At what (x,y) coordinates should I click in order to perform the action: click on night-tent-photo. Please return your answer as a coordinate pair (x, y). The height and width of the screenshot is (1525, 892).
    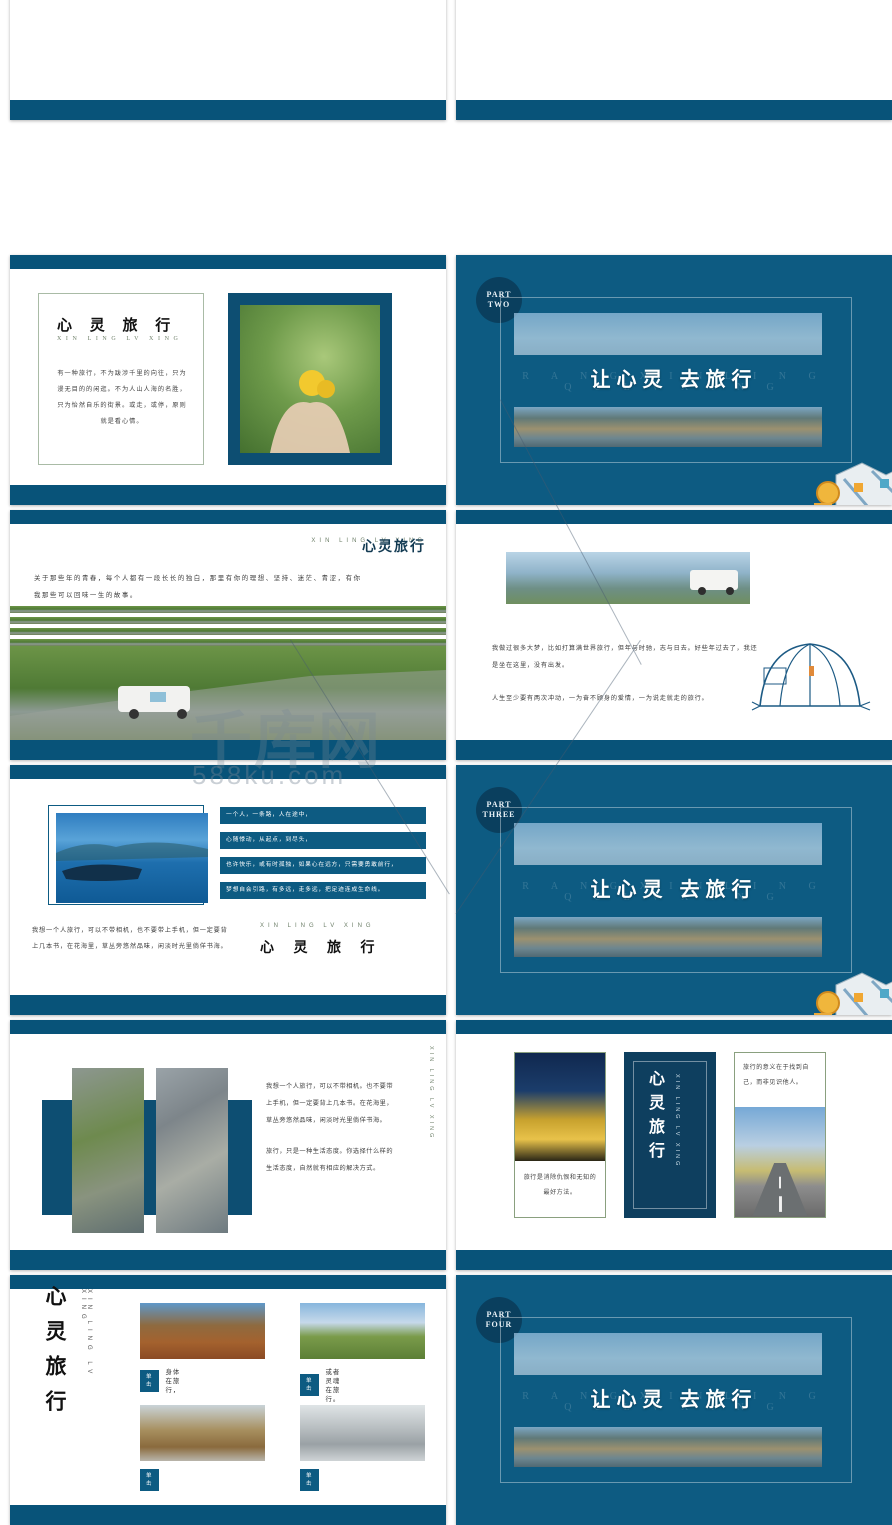
    Looking at the image, I should click on (560, 1107).